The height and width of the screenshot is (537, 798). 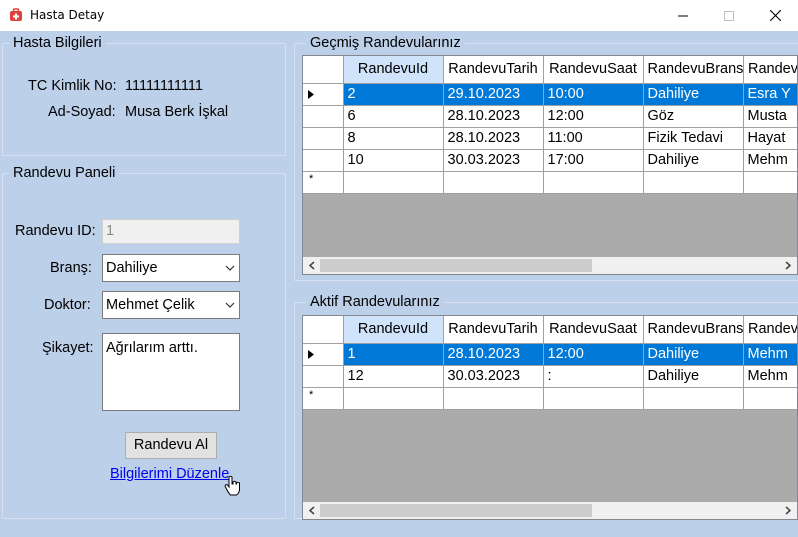 I want to click on past-horizontal-scrollbar, so click(x=550, y=265).